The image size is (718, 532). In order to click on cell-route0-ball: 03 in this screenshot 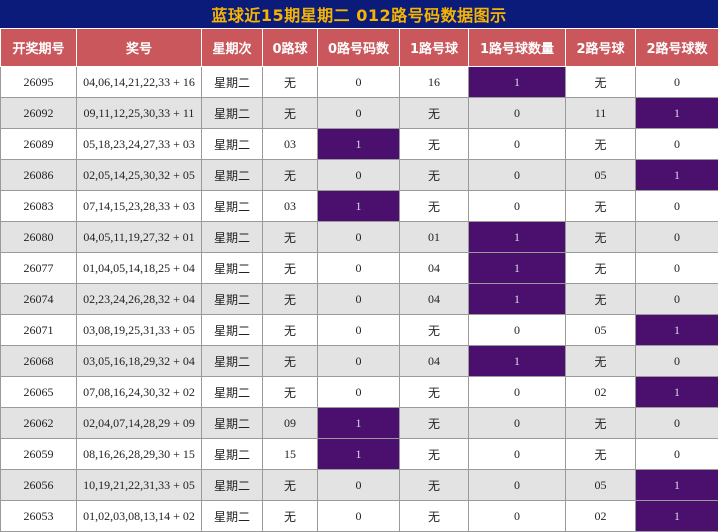, I will do `click(290, 206)`.